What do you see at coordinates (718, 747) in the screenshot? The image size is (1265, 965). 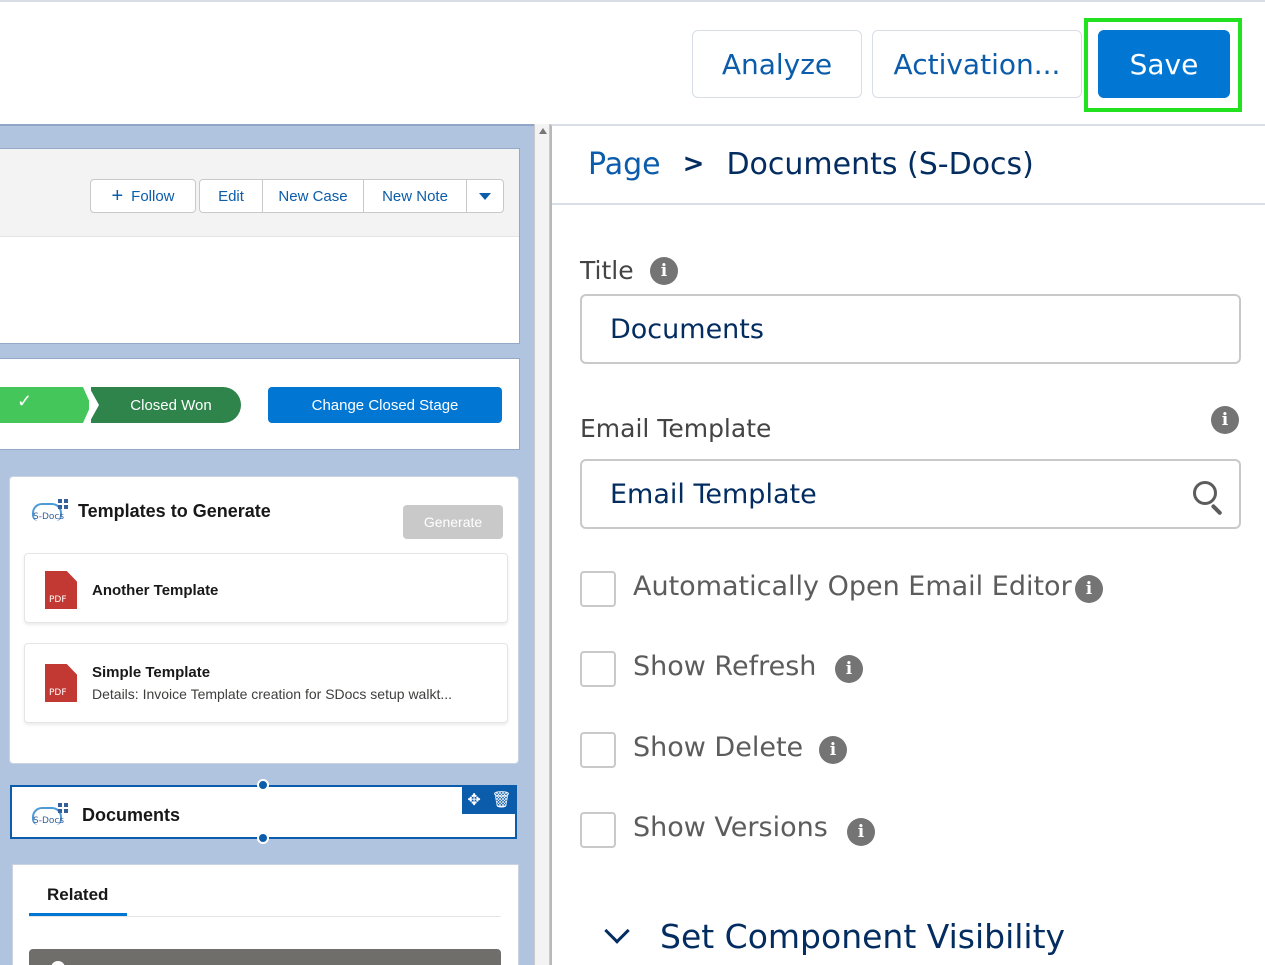 I see `checkbox-label: Show Delete` at bounding box center [718, 747].